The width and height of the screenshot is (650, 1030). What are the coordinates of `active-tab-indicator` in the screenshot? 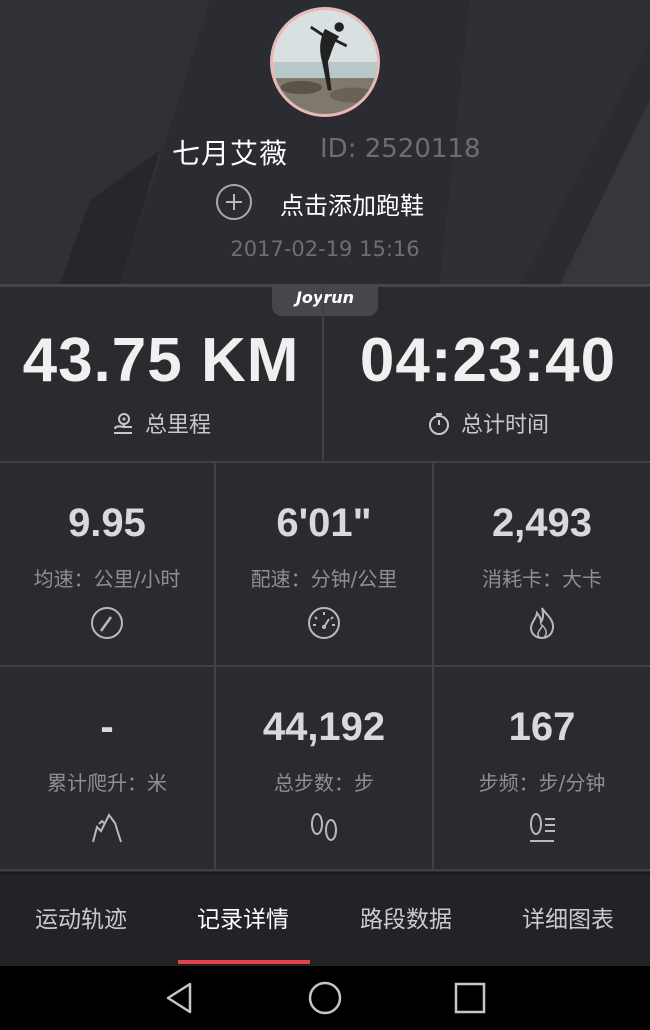 It's located at (244, 962).